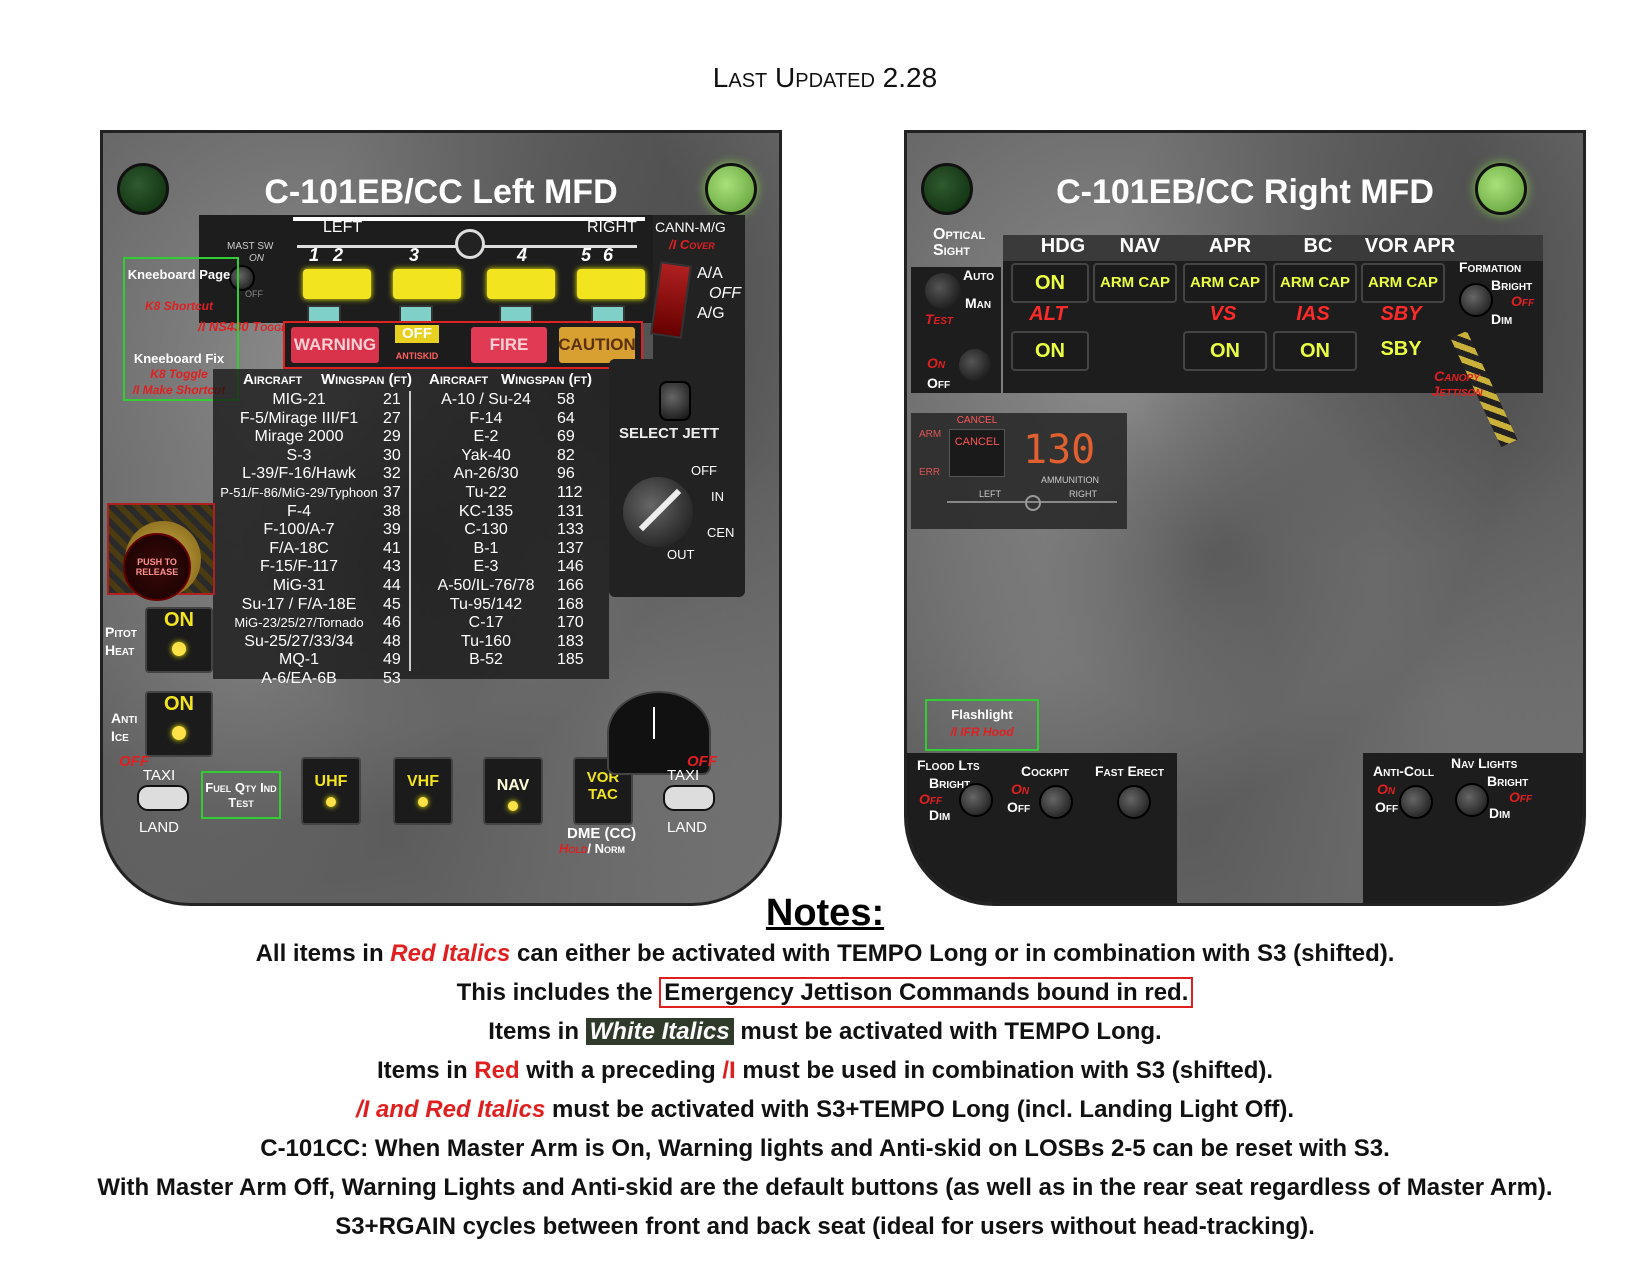 This screenshot has width=1650, height=1275. What do you see at coordinates (1048, 314) in the screenshot?
I see `alt-red-label: ALT` at bounding box center [1048, 314].